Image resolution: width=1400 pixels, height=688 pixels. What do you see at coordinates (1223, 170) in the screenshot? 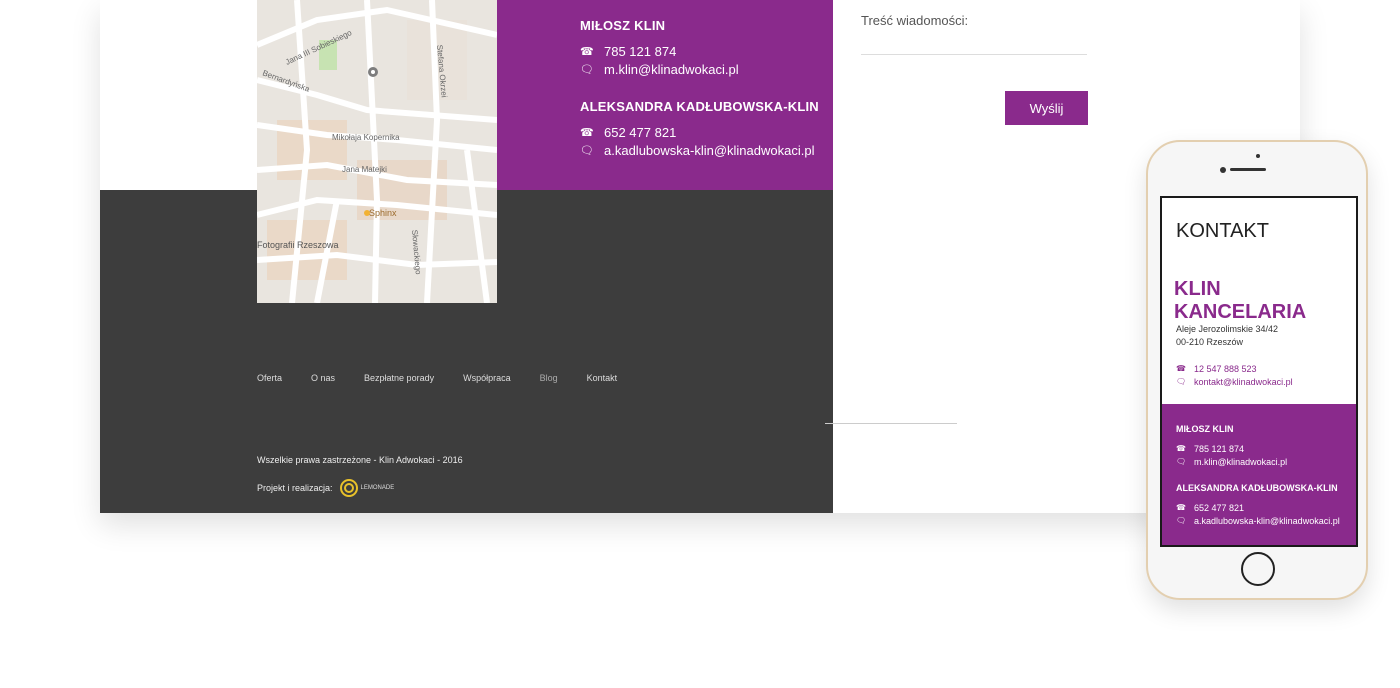
I see `phone-sensor-icon` at bounding box center [1223, 170].